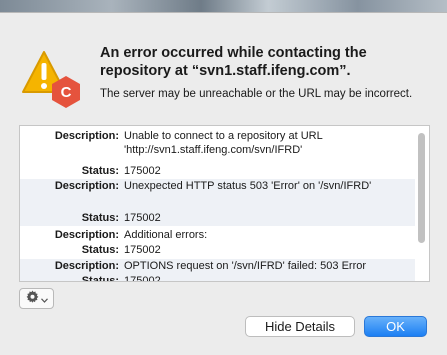  I want to click on detail-row: Description: Additional errors:, so click(217, 235).